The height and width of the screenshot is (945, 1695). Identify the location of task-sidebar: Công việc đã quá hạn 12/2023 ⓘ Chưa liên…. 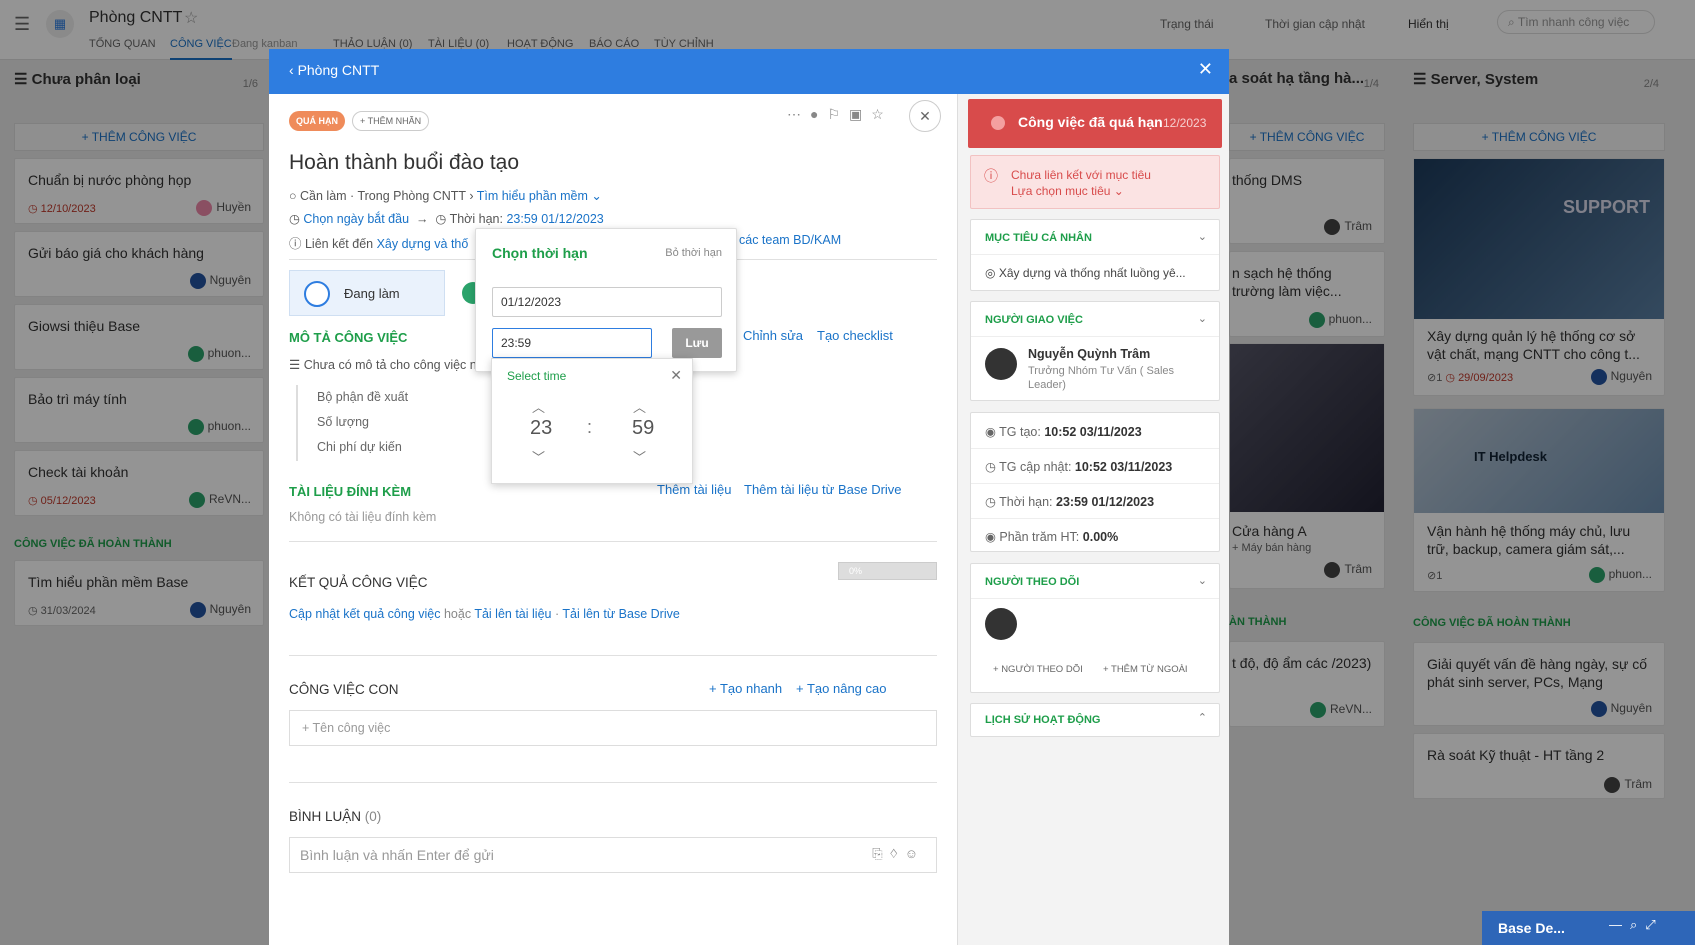
(1093, 519).